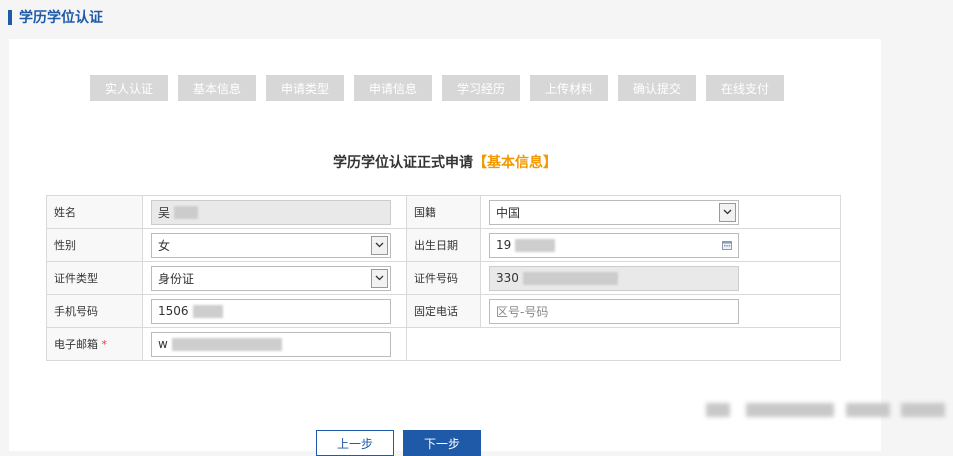 This screenshot has width=953, height=456. I want to click on name-field: 吴, so click(271, 212).